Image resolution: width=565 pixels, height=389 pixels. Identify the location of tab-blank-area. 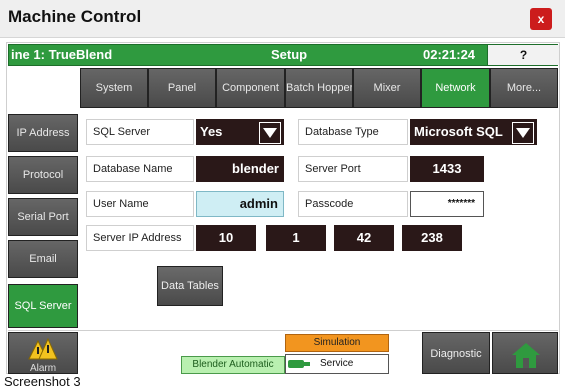
(43, 88).